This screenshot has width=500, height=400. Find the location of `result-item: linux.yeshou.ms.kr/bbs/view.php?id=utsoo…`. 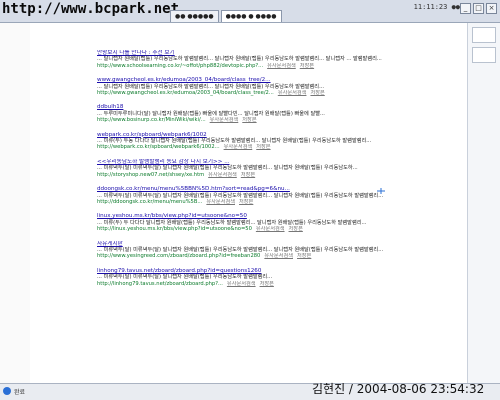

result-item: linux.yeshou.ms.kr/bbs/view.php?id=utsoo… is located at coordinates (279, 222).